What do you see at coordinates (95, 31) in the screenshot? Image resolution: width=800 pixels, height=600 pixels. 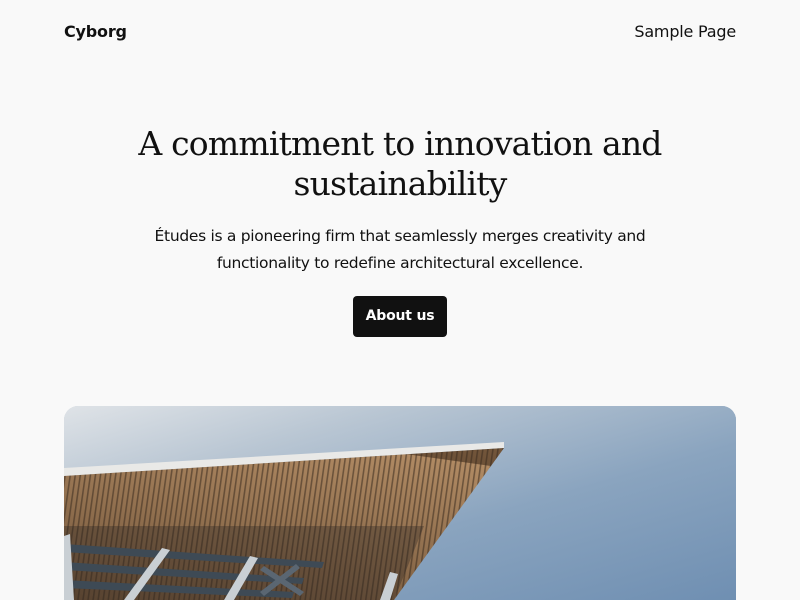 I see `site-title-link: Cyborg` at bounding box center [95, 31].